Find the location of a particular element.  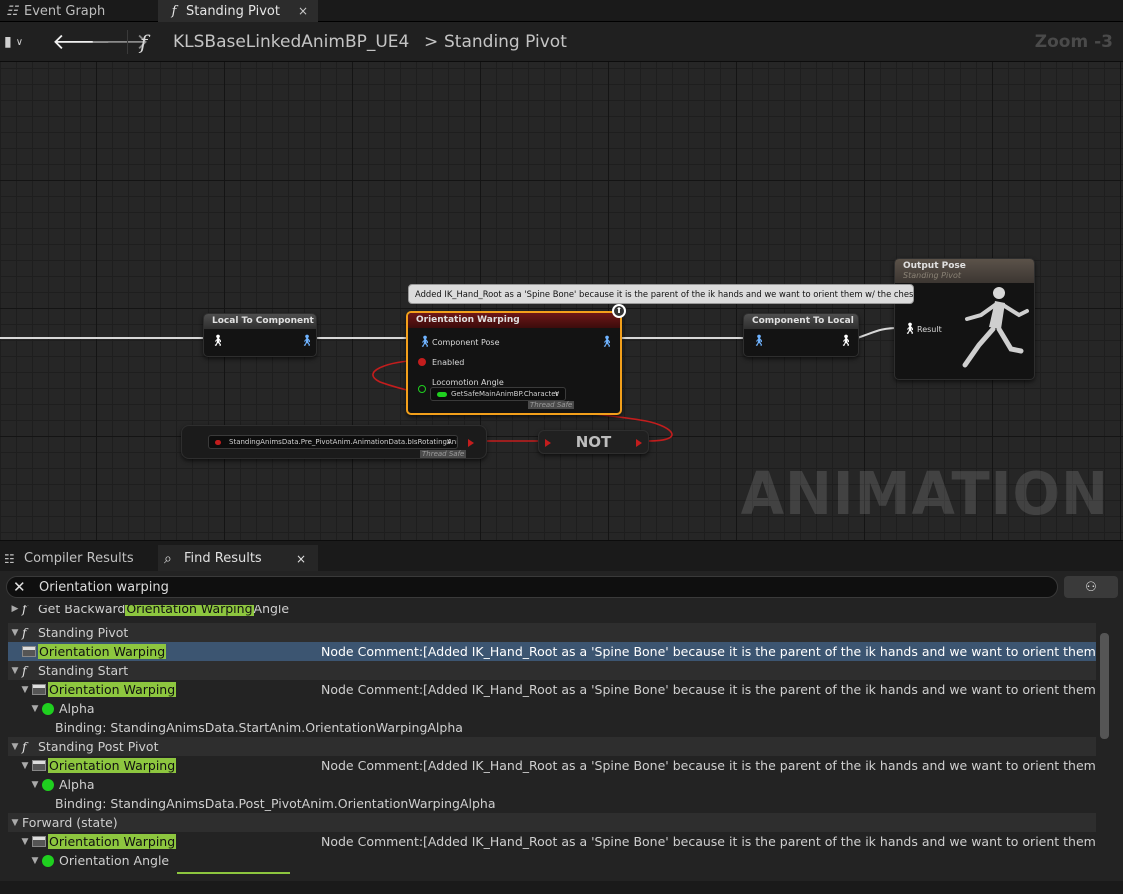

bottom-panel-tab-bar: ☷ Compiler Results ⌕ Find Results × is located at coordinates (561, 556).